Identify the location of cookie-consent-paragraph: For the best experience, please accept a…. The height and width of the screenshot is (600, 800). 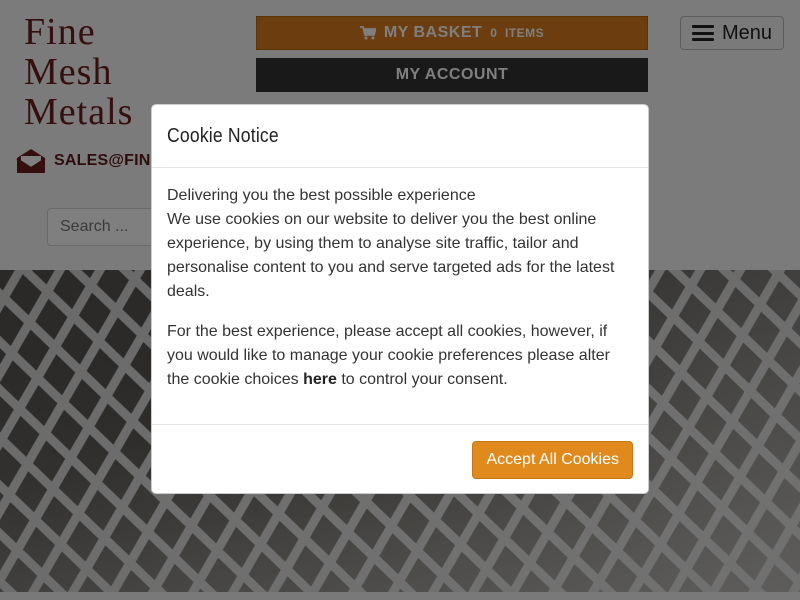
(400, 356).